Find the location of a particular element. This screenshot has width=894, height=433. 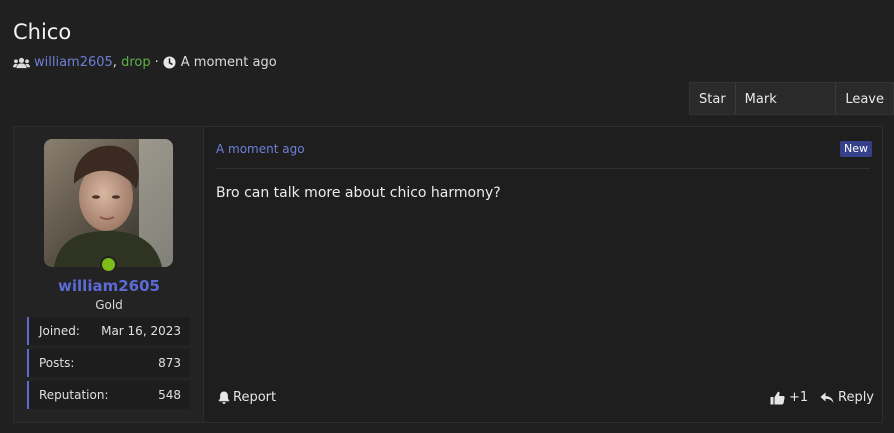

stat-label: Reputation: is located at coordinates (74, 395).